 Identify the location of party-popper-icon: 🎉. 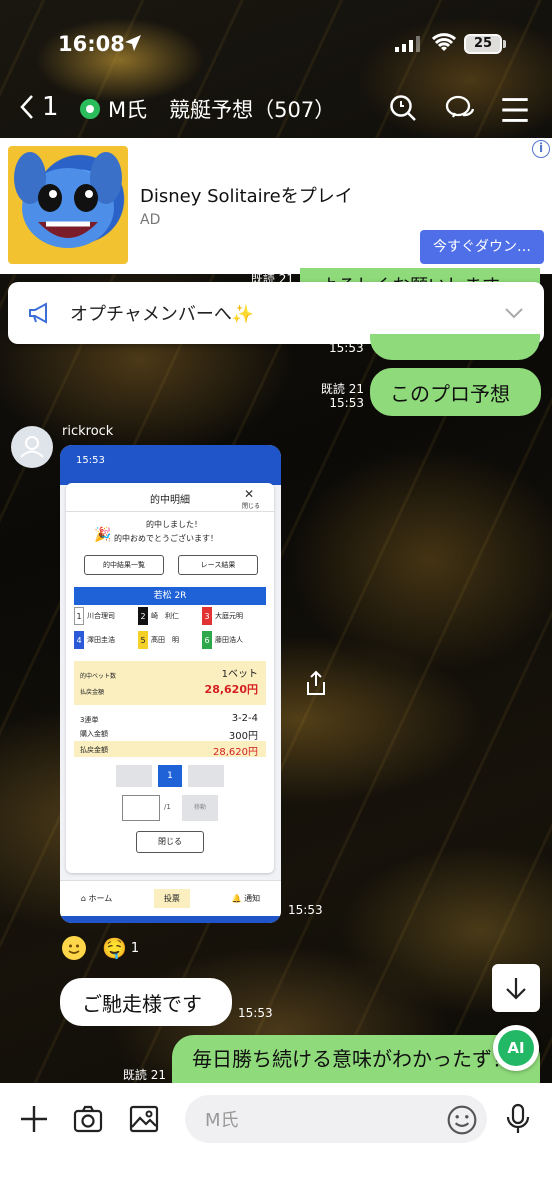
(103, 535).